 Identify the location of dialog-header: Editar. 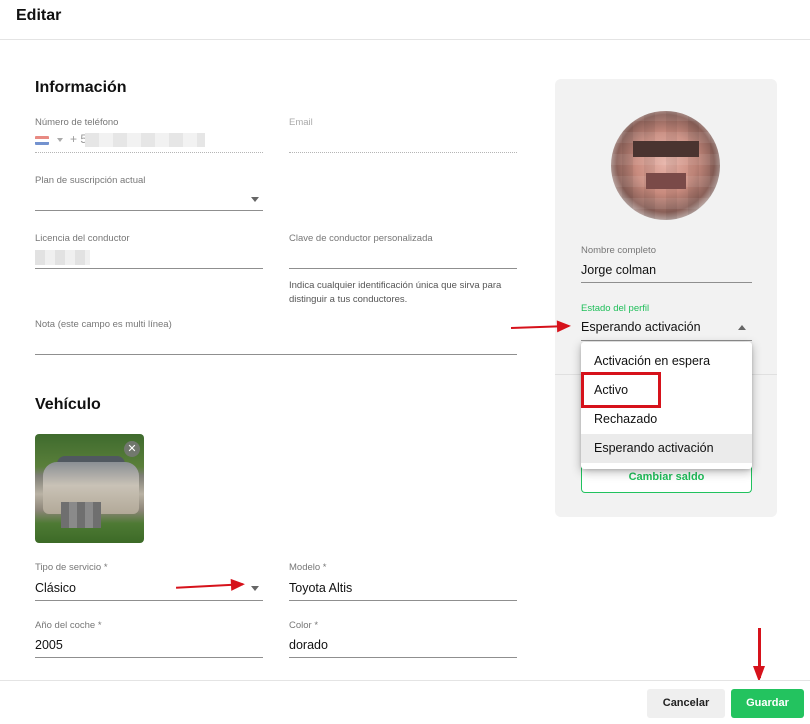
(405, 20).